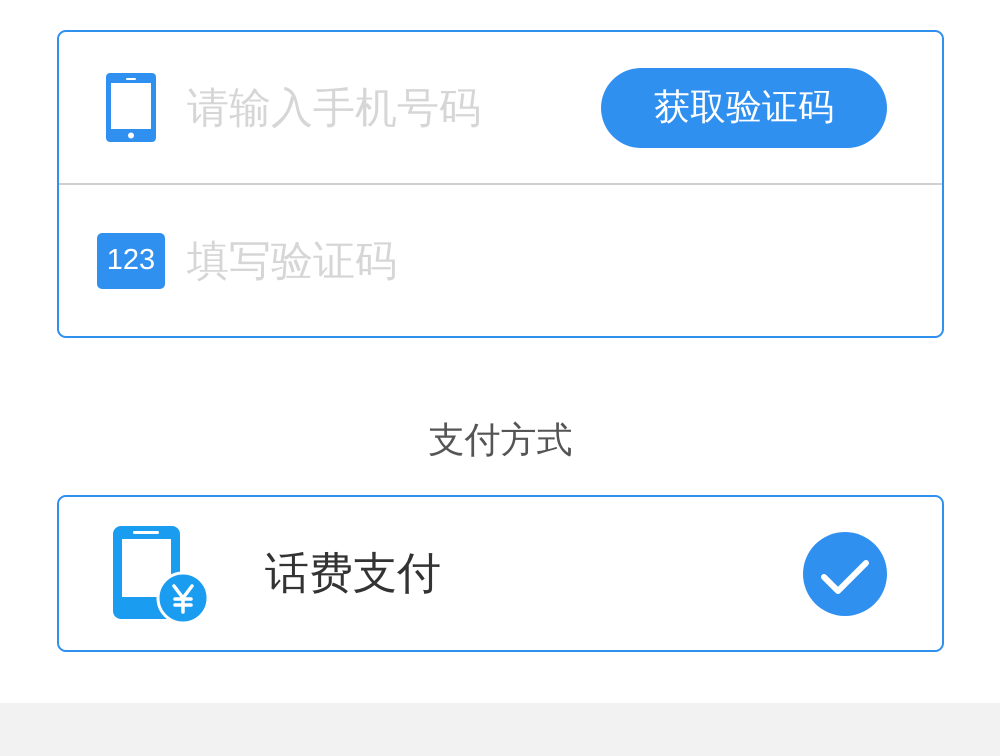 The image size is (1000, 756). Describe the element at coordinates (131, 107) in the screenshot. I see `phone-icon` at that location.